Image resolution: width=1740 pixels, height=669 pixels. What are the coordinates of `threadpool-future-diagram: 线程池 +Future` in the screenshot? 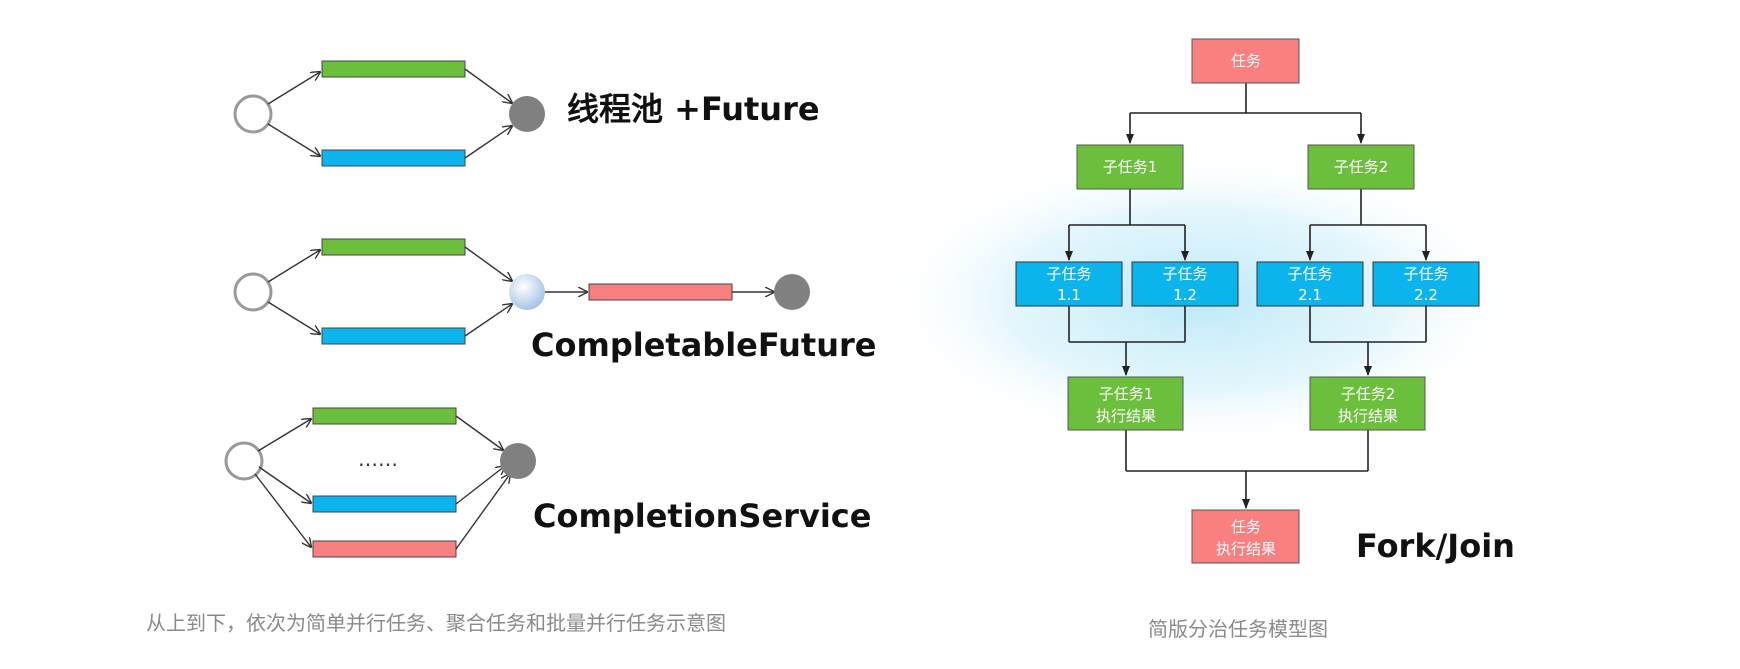 It's located at (526, 113).